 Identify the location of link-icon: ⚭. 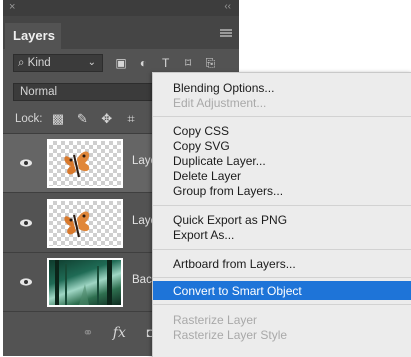
(88, 333).